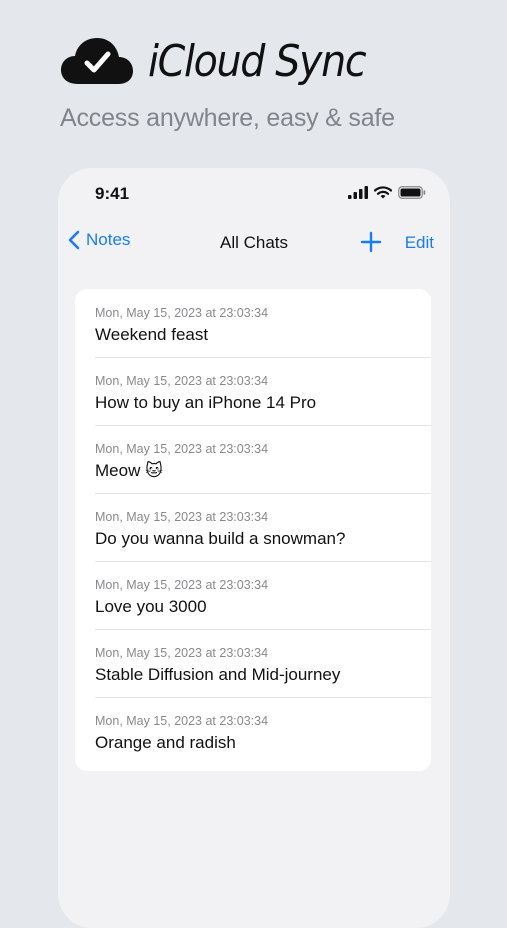  What do you see at coordinates (254, 194) in the screenshot?
I see `status-bar: 9:41` at bounding box center [254, 194].